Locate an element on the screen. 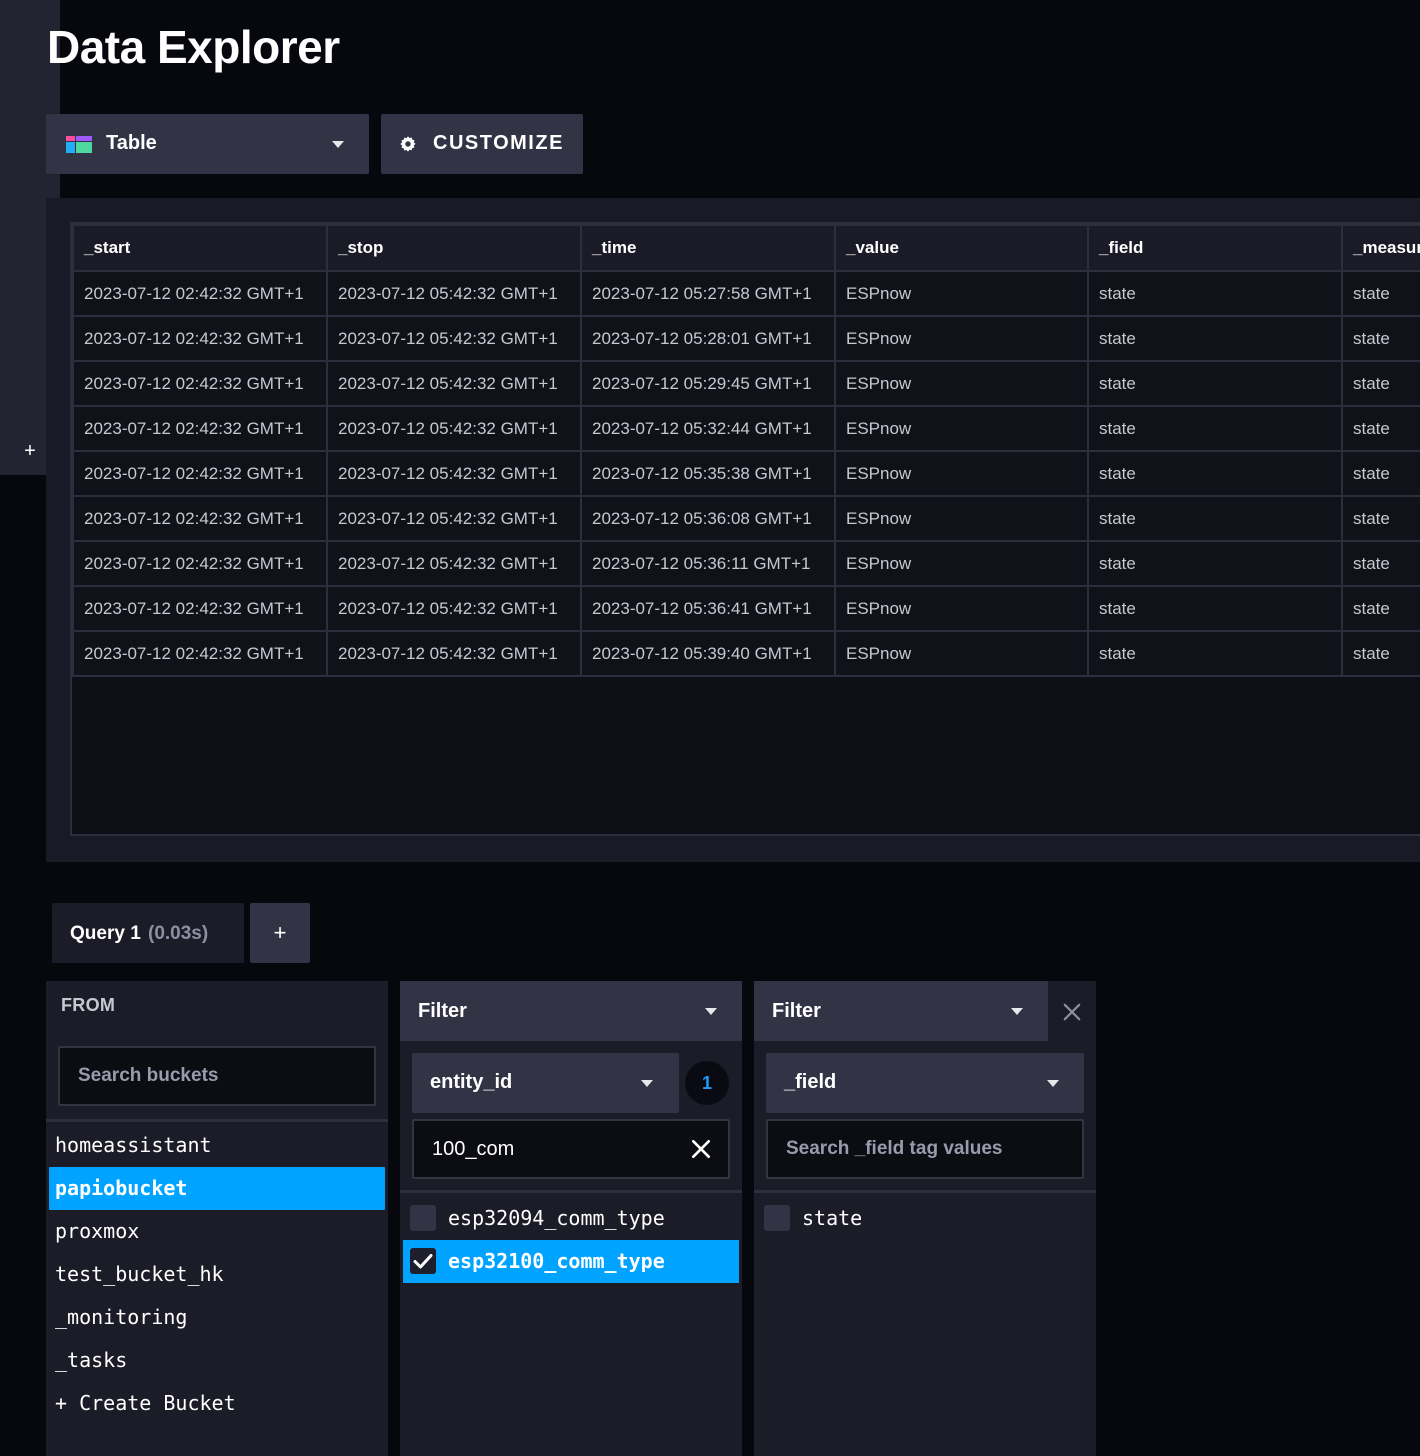  tag-value-list: esp32094_comm_type esp32100_comm_type is located at coordinates (571, 1240).